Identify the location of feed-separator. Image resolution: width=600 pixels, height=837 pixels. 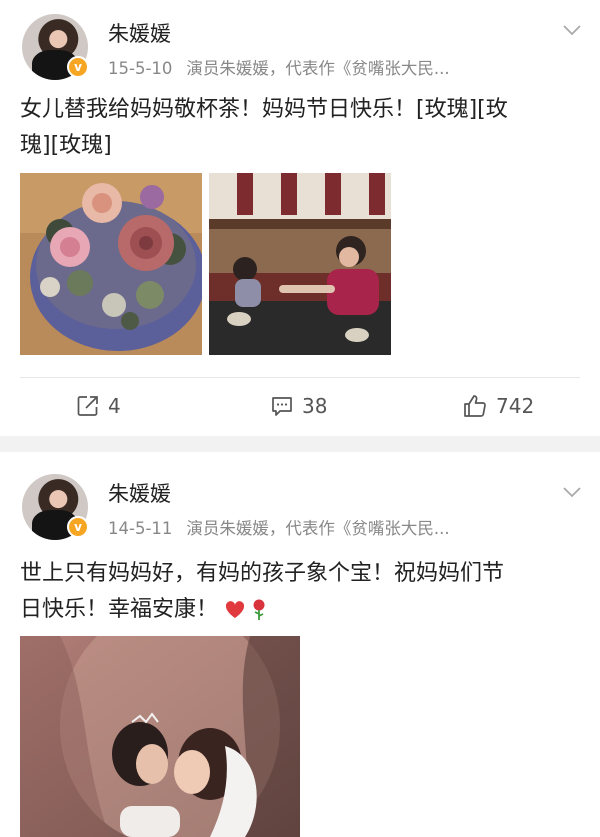
(300, 444).